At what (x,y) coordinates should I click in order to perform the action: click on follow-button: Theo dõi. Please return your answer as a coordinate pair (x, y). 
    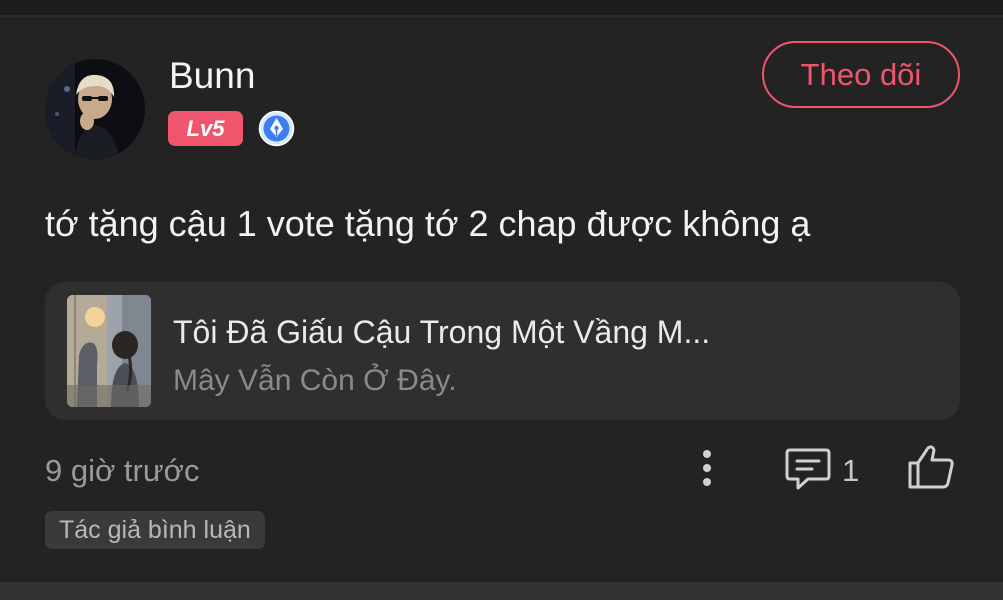
    Looking at the image, I should click on (861, 74).